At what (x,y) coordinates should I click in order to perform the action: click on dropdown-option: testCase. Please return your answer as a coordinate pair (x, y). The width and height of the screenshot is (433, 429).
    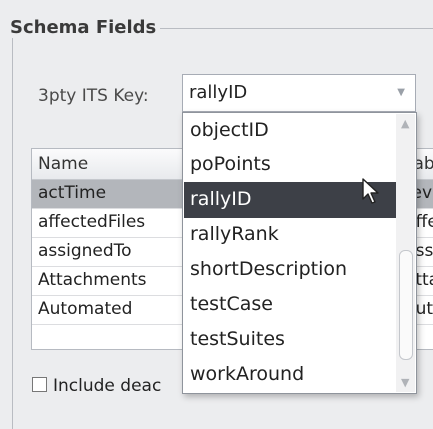
    Looking at the image, I should click on (290, 305).